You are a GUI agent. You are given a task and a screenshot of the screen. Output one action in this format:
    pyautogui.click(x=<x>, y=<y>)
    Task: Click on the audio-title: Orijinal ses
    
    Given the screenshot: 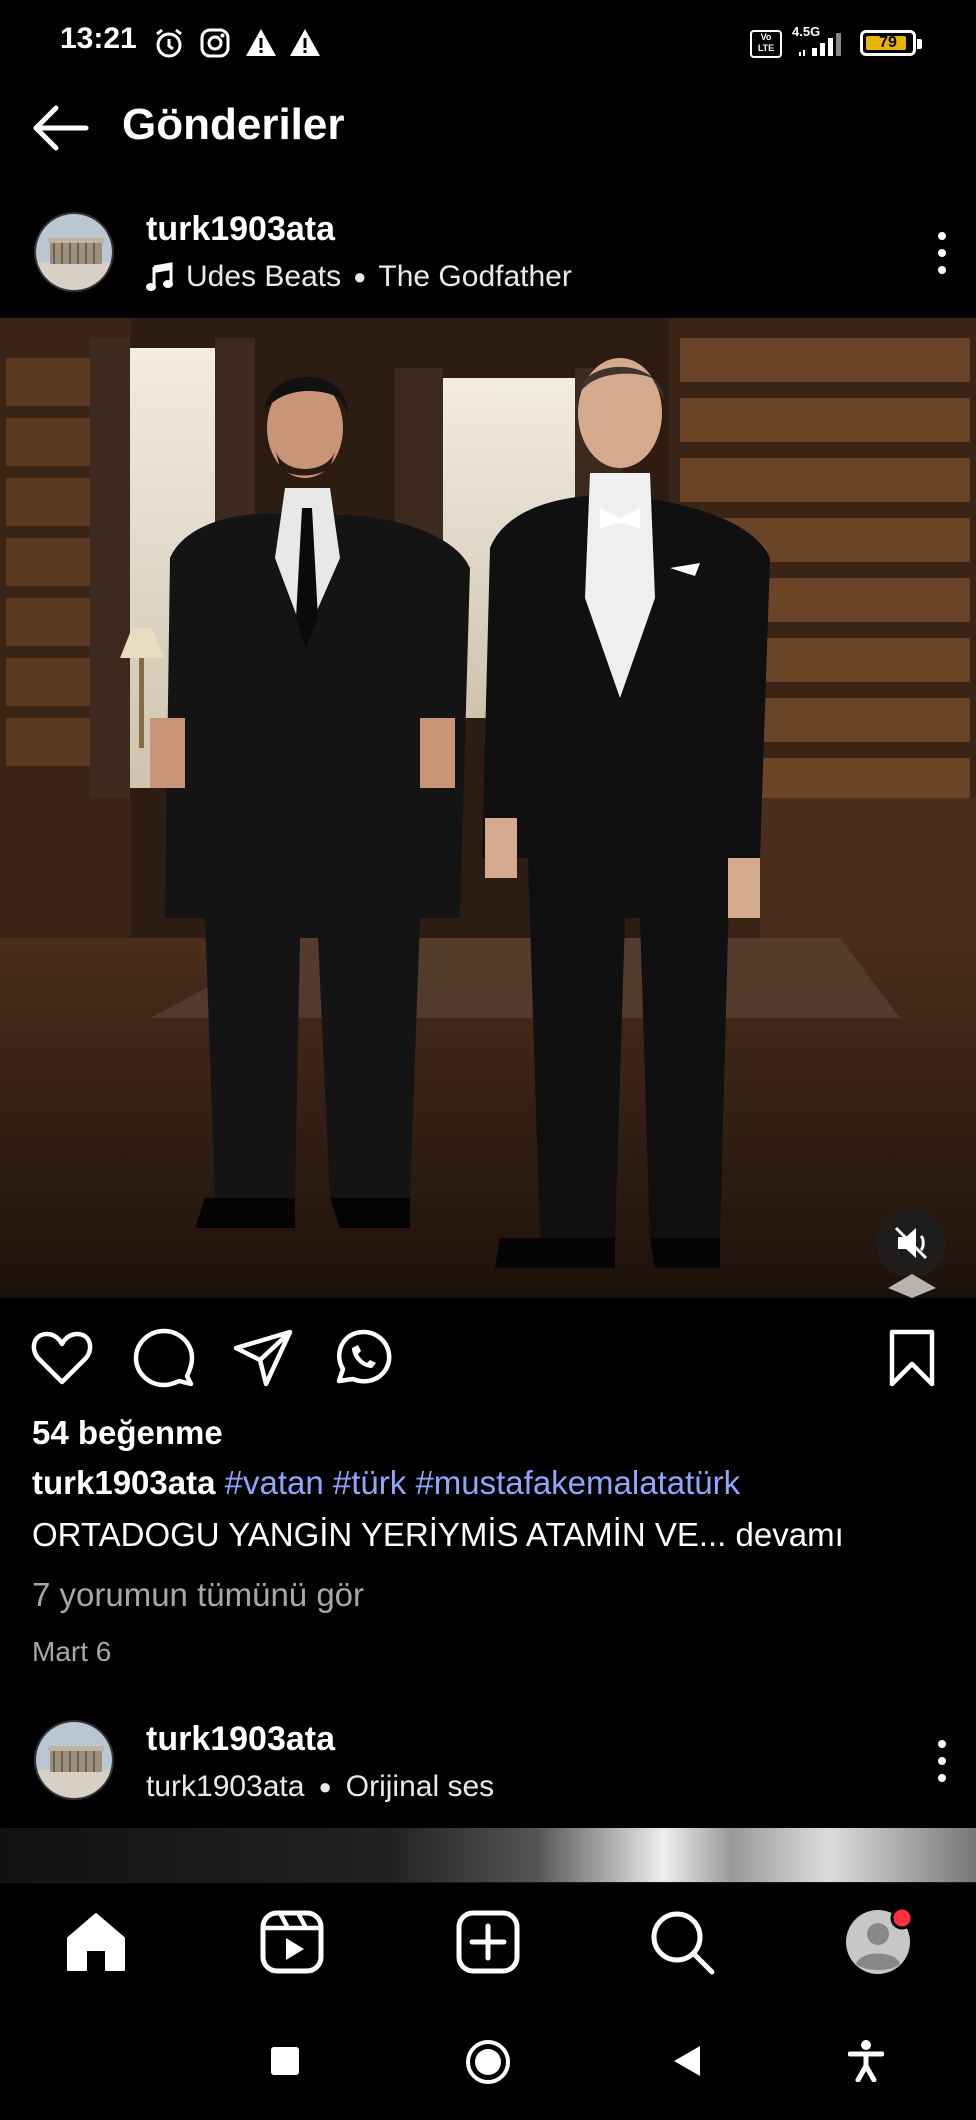 What is the action you would take?
    pyautogui.click(x=420, y=1786)
    